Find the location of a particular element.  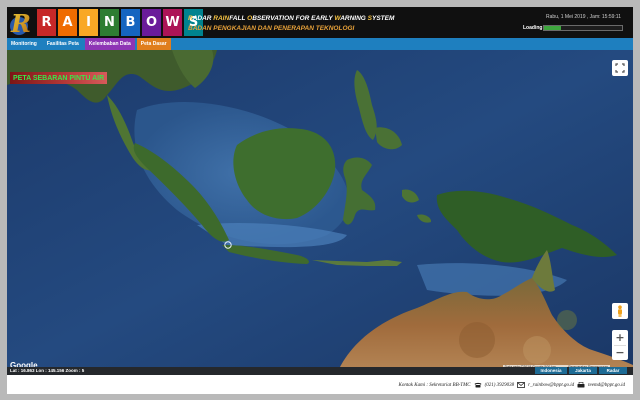

nav-item-peta-dasar: Peta Dasar is located at coordinates (153, 44).